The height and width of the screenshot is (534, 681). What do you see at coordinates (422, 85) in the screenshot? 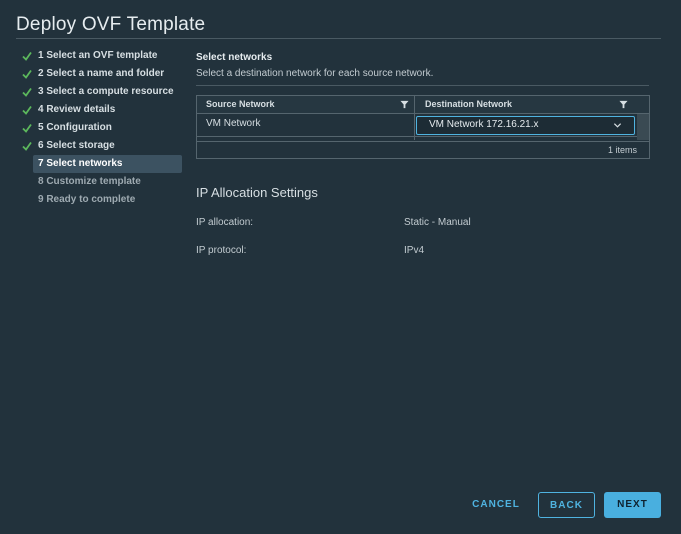
I see `section-divider` at bounding box center [422, 85].